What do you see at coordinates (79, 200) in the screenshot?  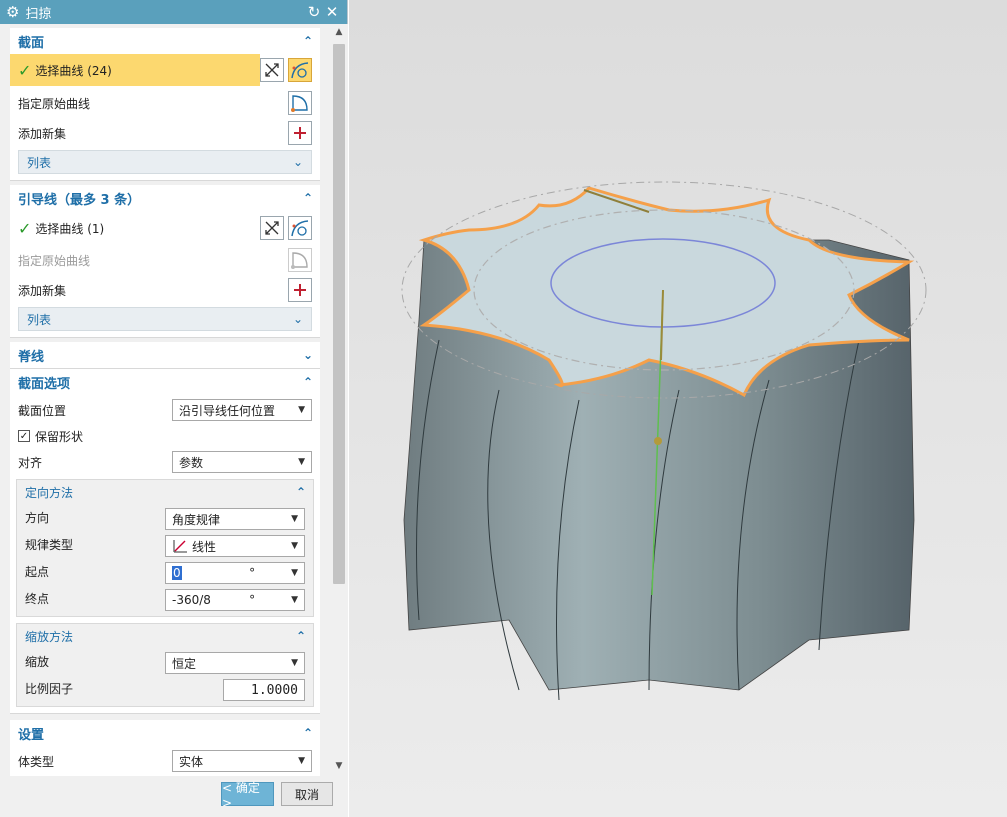 I see `guide-title: 引导线（最多 3 条）` at bounding box center [79, 200].